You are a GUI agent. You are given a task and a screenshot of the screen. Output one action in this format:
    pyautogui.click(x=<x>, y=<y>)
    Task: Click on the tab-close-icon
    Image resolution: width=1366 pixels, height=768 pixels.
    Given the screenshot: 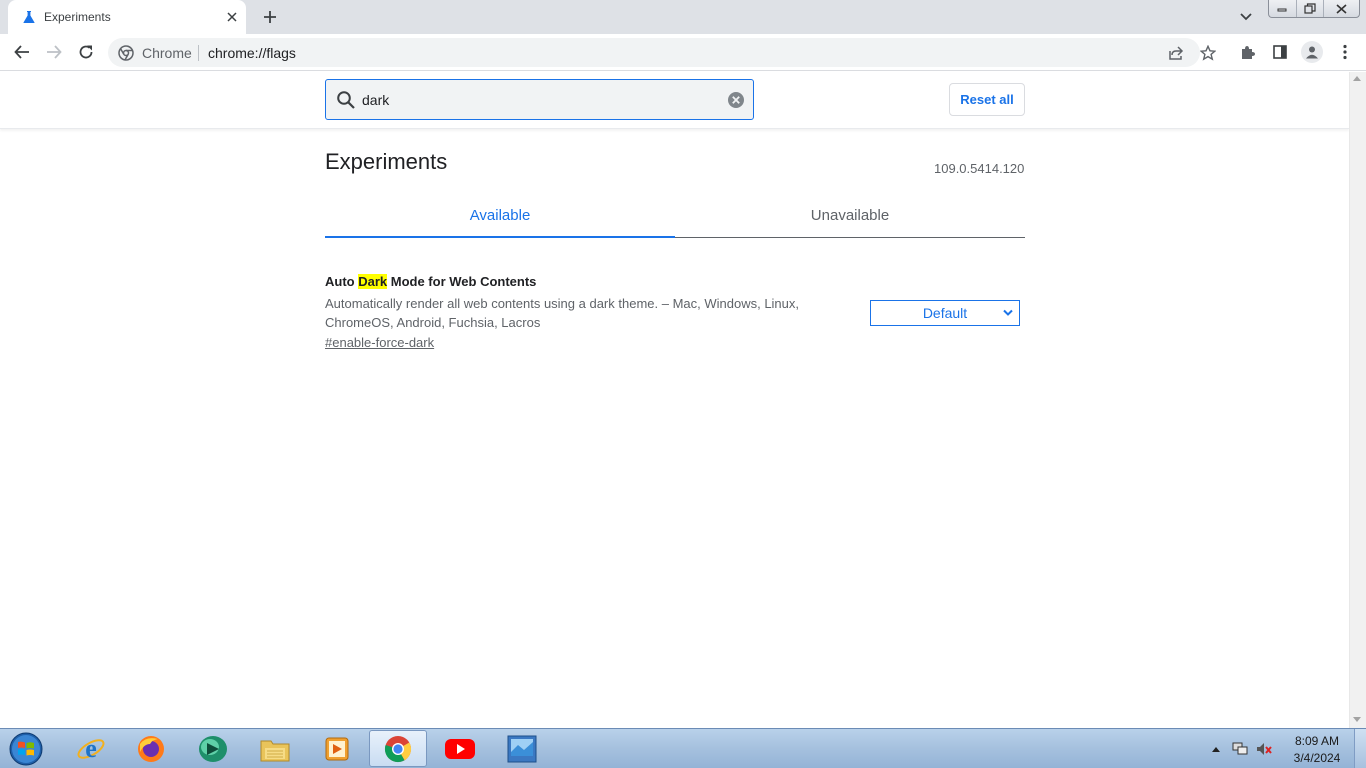 What is the action you would take?
    pyautogui.click(x=232, y=17)
    